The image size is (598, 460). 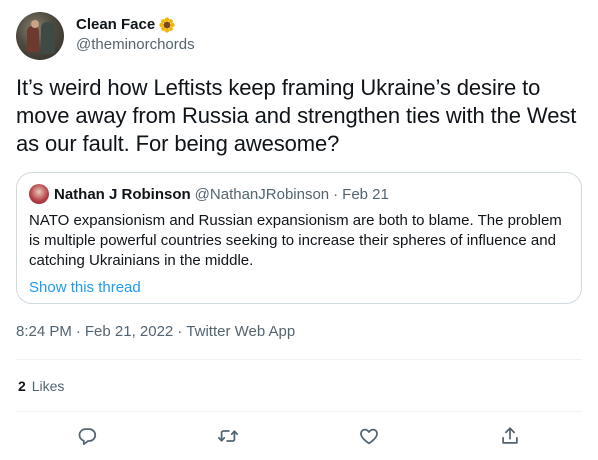 I want to click on reply-button, so click(x=87, y=436).